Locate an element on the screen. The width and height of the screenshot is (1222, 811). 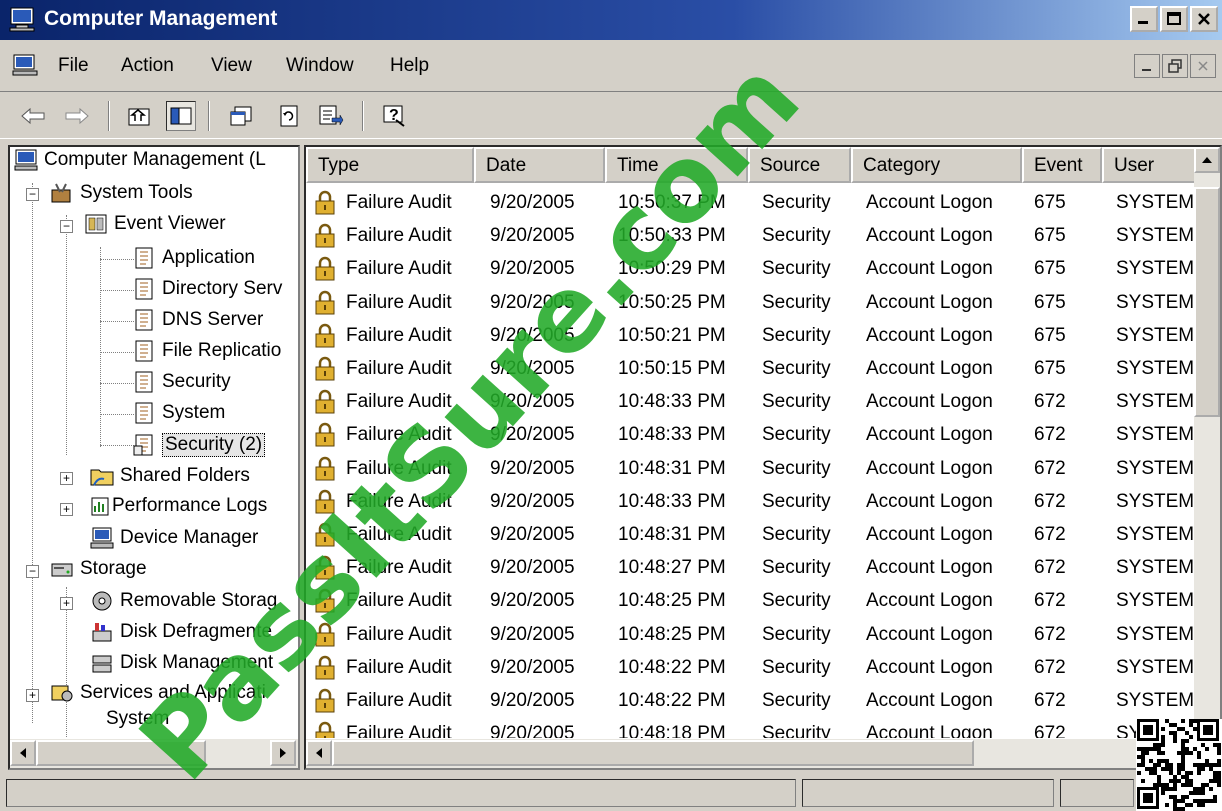
tree-label: Storage is located at coordinates (113, 568).